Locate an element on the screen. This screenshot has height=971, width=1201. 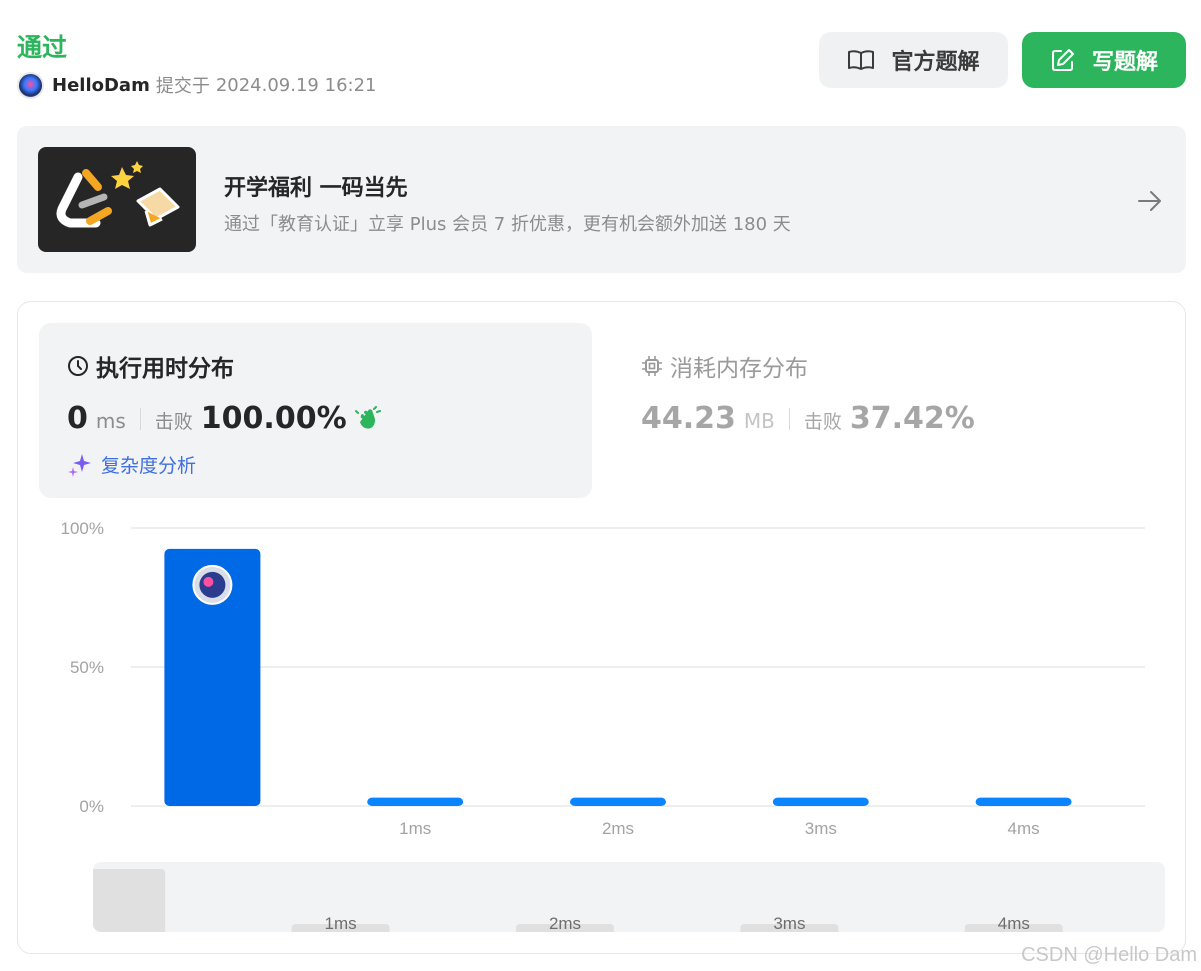
brush-mini-chart: 1ms 2ms 3ms 4ms is located at coordinates (578, 900).